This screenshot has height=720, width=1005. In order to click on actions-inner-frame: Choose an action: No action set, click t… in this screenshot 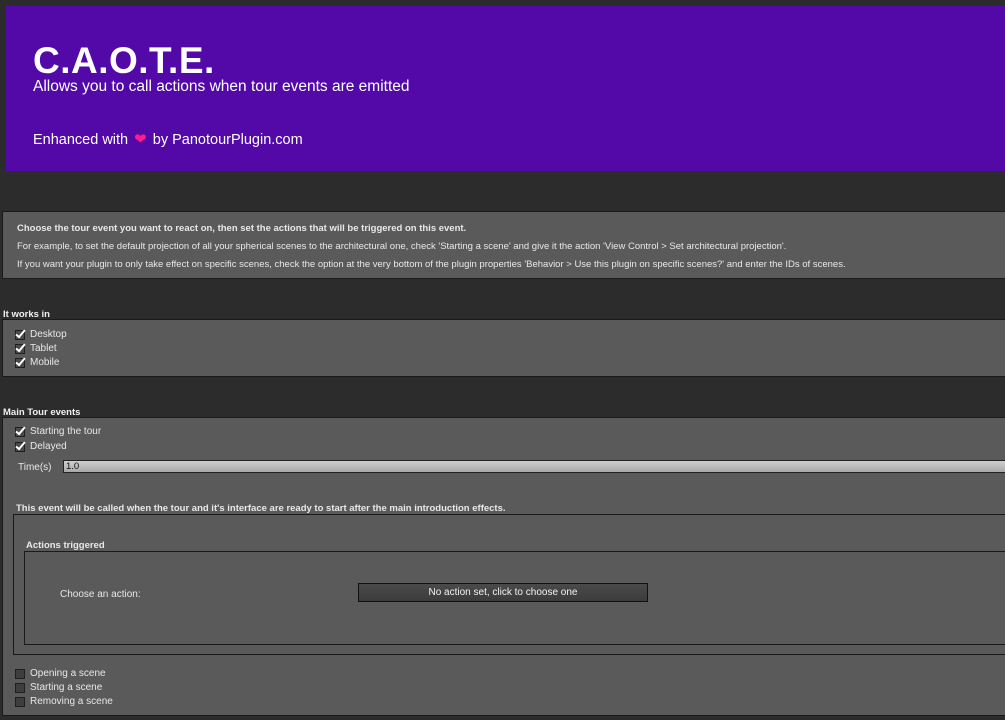, I will do `click(514, 598)`.